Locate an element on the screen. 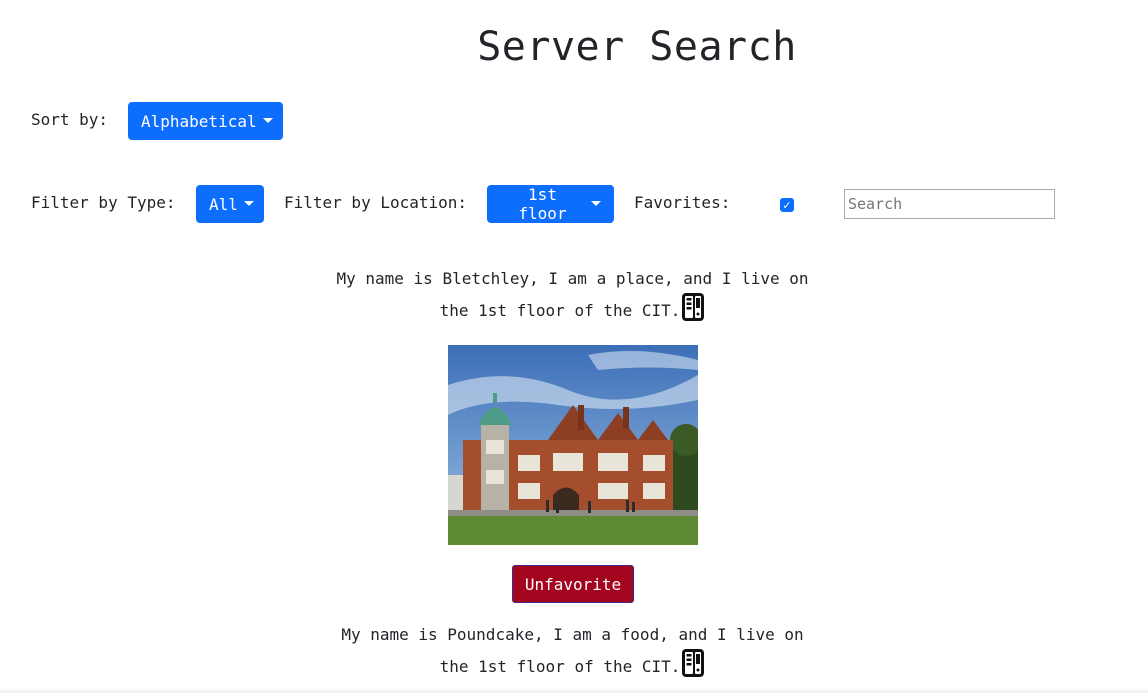 This screenshot has height=693, width=1148. server-image is located at coordinates (573, 445).